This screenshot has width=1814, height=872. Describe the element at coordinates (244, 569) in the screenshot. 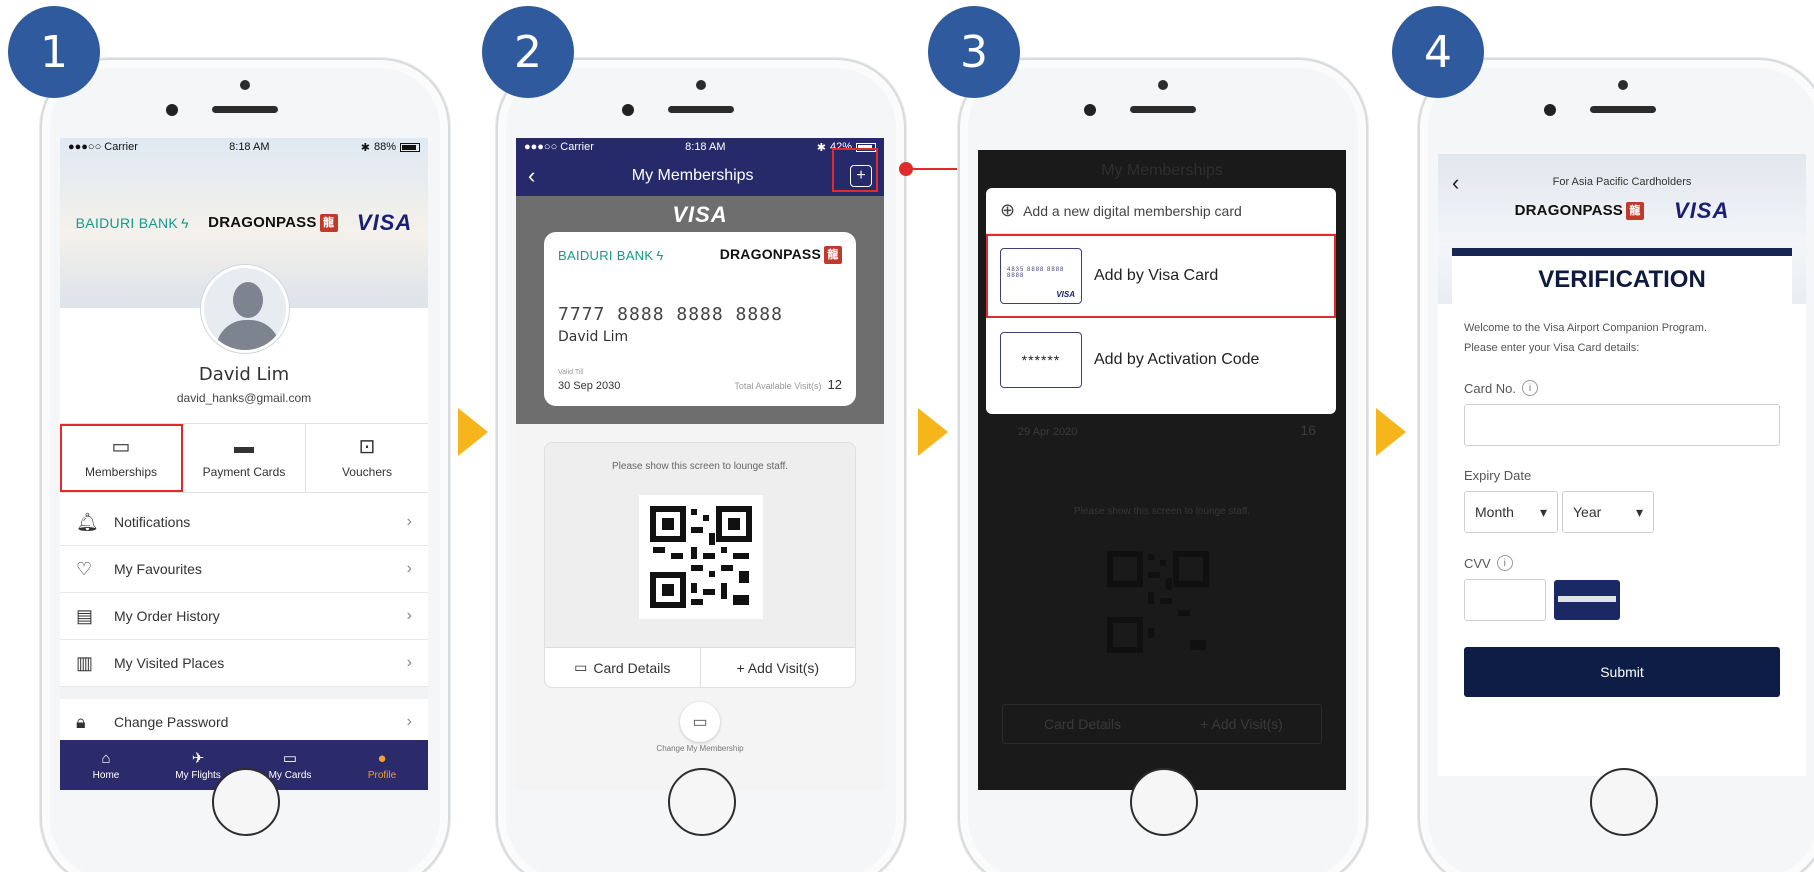

I see `menu-item-favourites: ♡ My Favourites ›` at that location.